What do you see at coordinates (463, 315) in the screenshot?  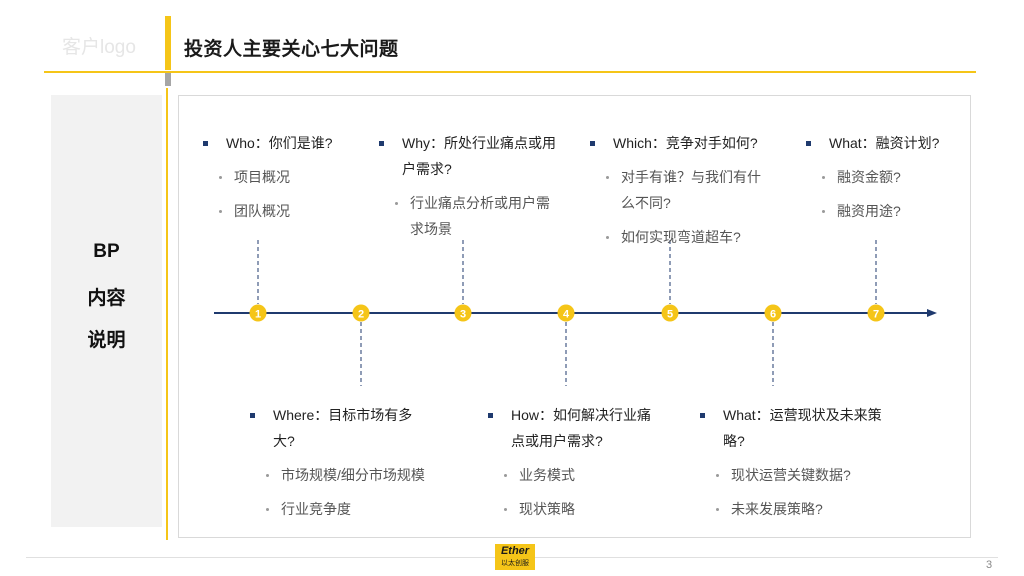 I see `node-number-3: 3` at bounding box center [463, 315].